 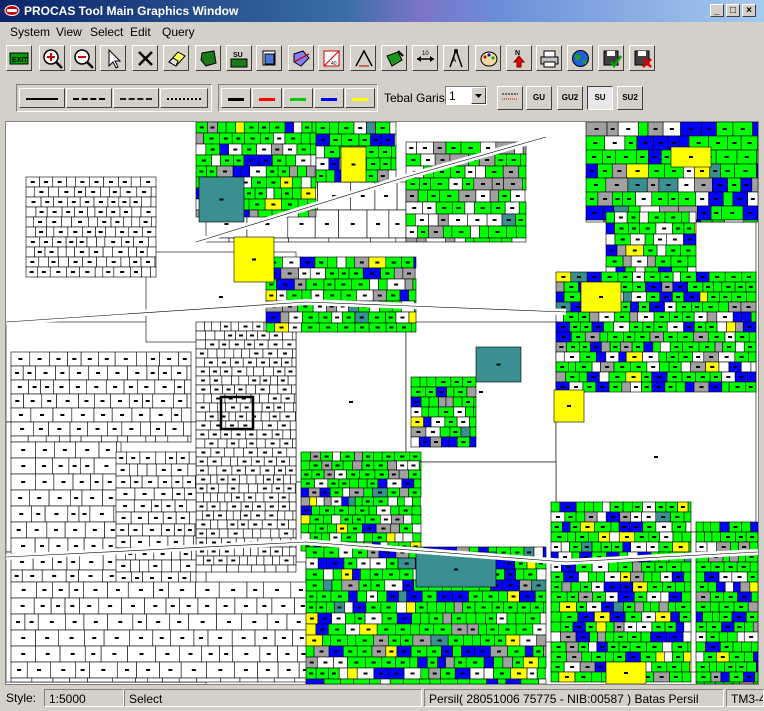 What do you see at coordinates (488, 58) in the screenshot?
I see `palette-button` at bounding box center [488, 58].